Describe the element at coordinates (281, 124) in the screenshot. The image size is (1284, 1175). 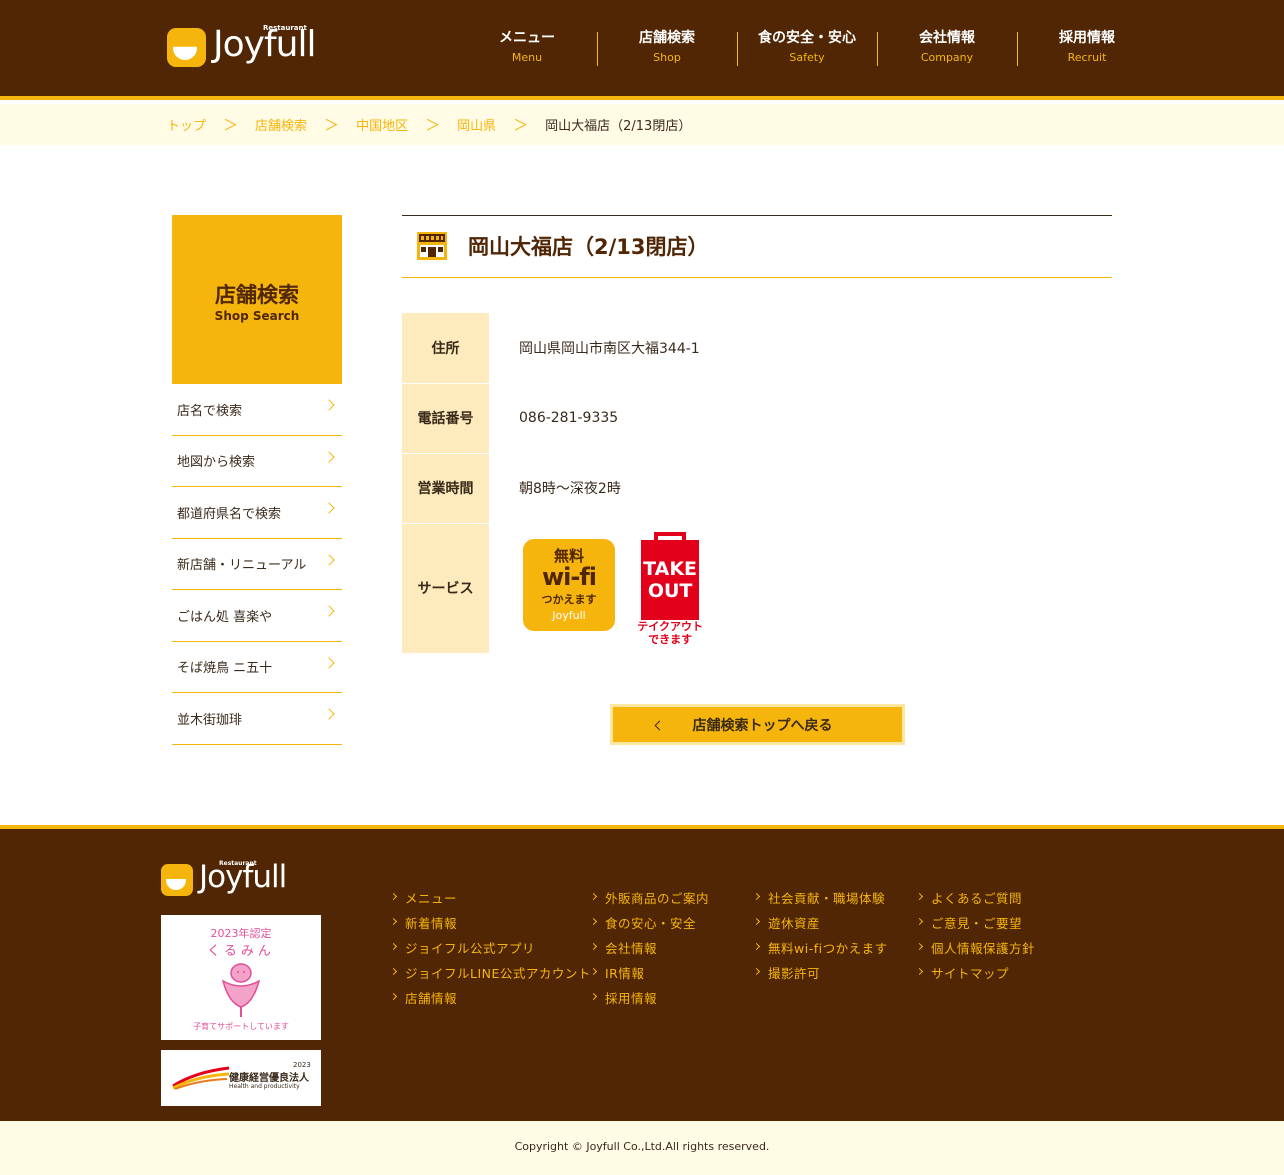
I see `breadcrumb-shop-search-link: 店舗検索` at that location.